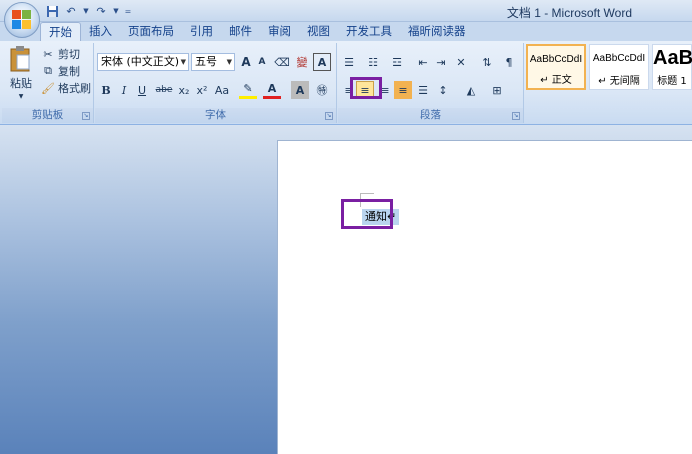 Image resolution: width=692 pixels, height=454 pixels. Describe the element at coordinates (21, 96) in the screenshot. I see `paste-dropdown-icon: ▼` at that location.